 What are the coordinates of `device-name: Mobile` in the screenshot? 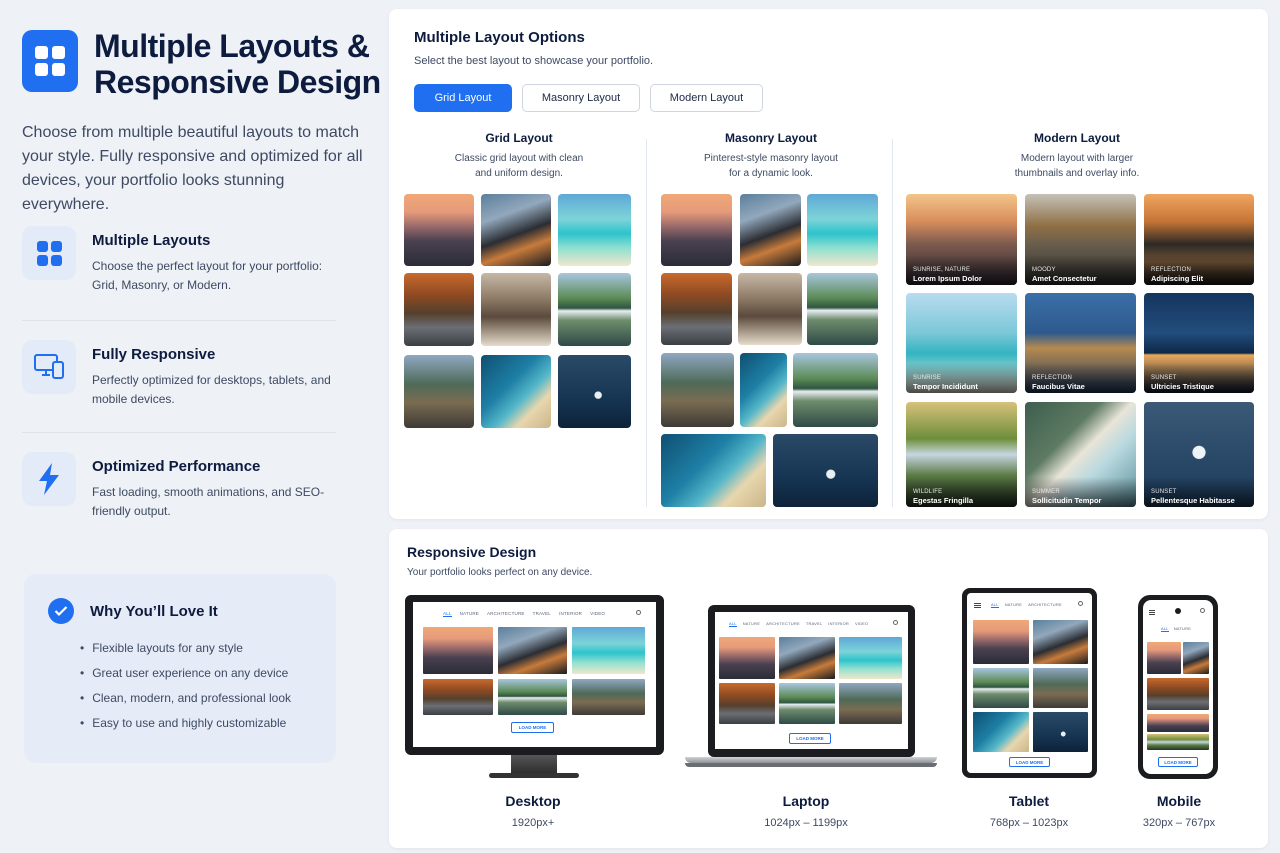 It's located at (1179, 801).